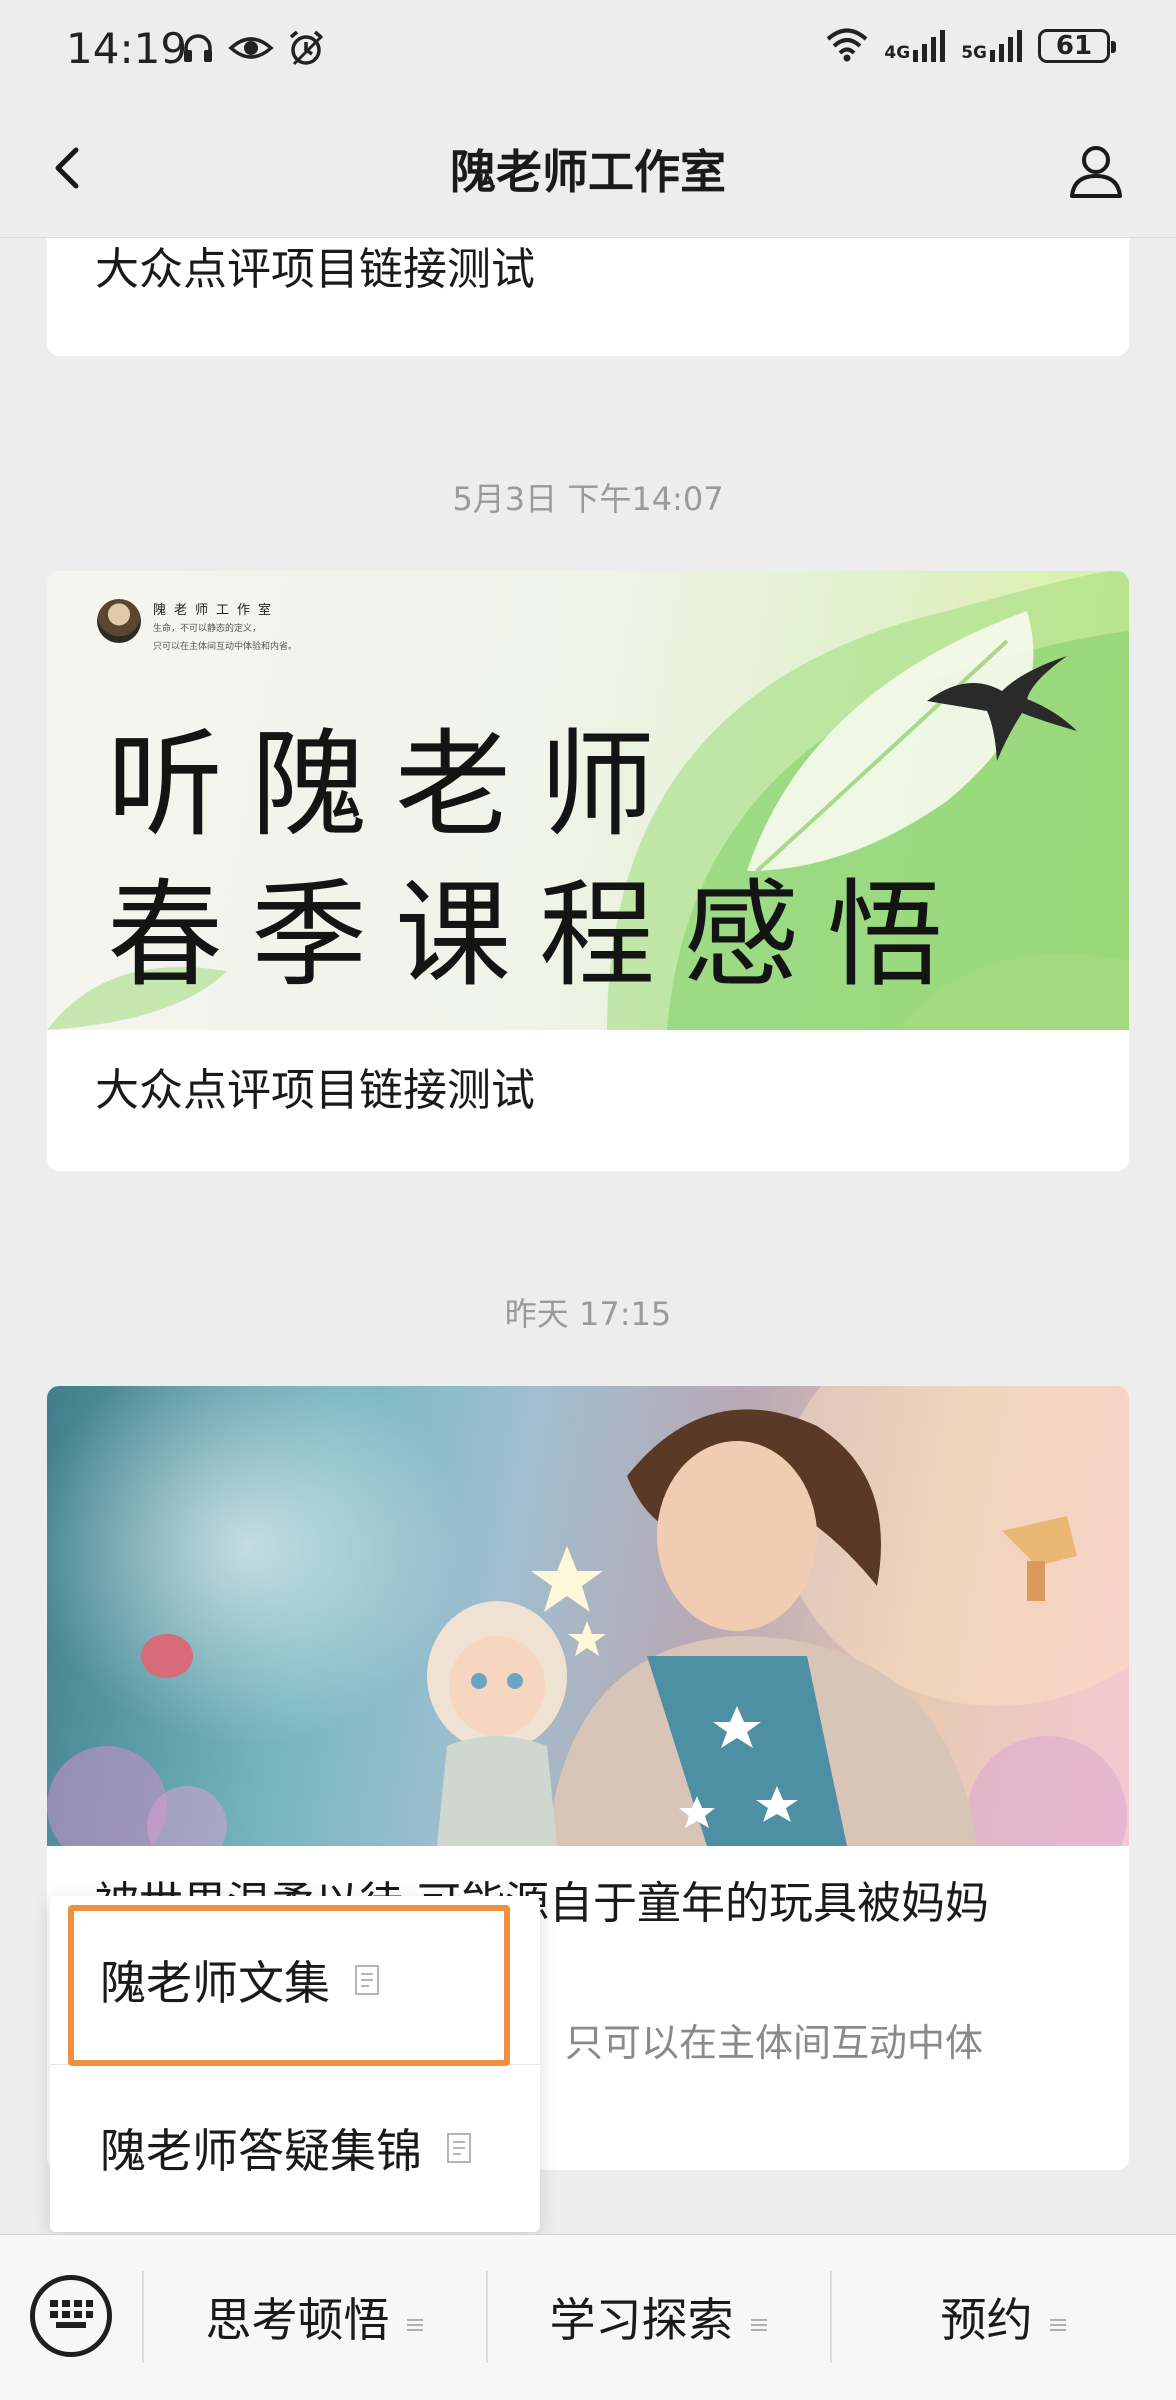 Image resolution: width=1176 pixels, height=2400 pixels. What do you see at coordinates (1077, 46) in the screenshot?
I see `battery-indicator: 61` at bounding box center [1077, 46].